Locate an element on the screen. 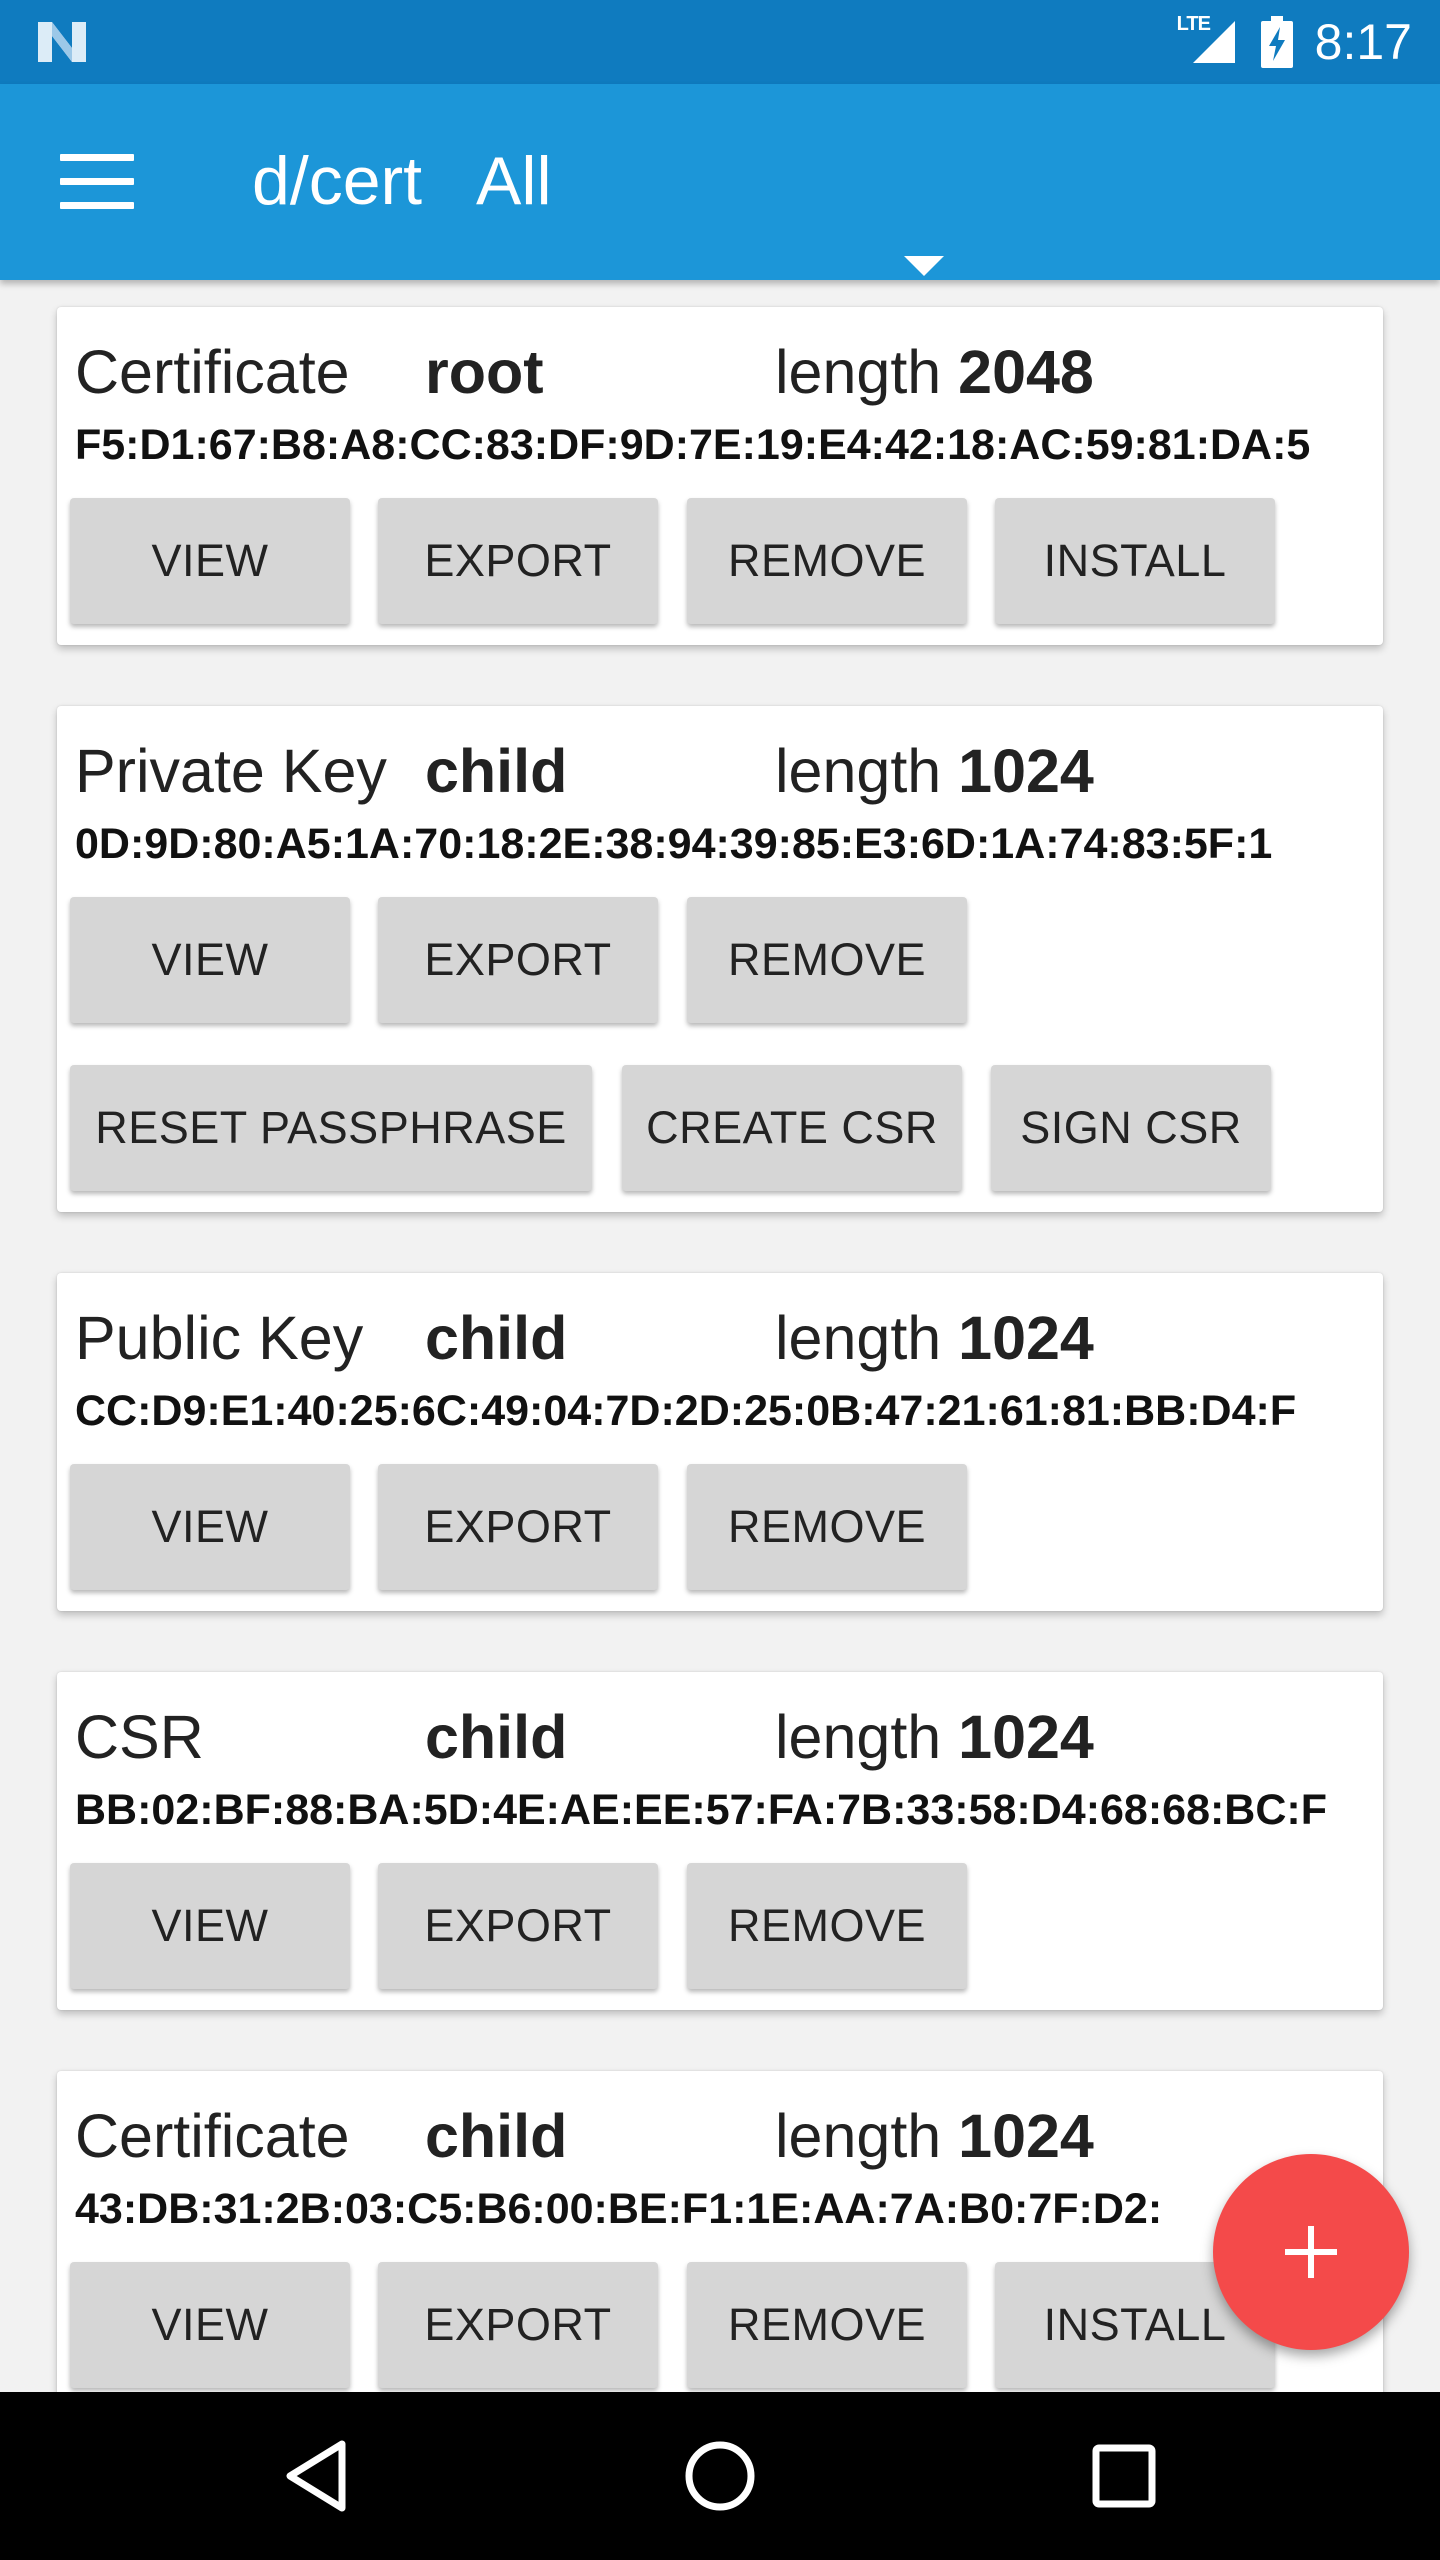 The image size is (1440, 2560). length-value: 2048 is located at coordinates (1026, 372).